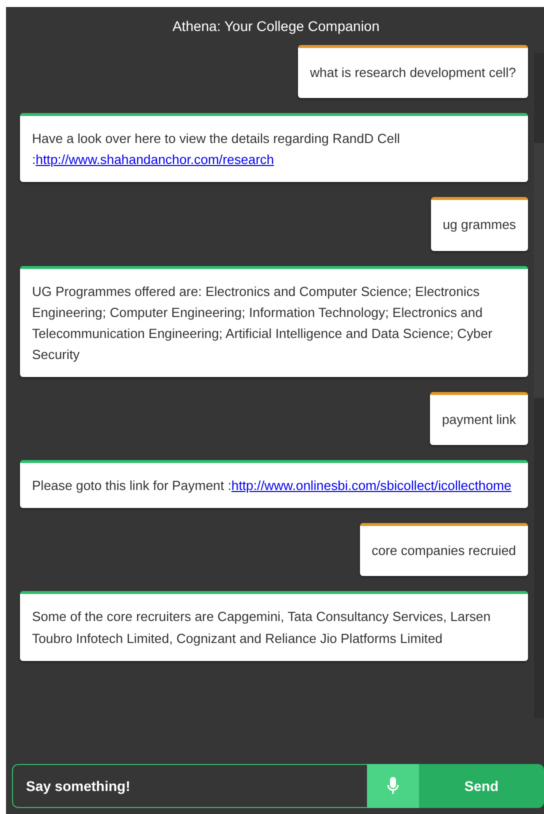 The height and width of the screenshot is (814, 544). What do you see at coordinates (274, 626) in the screenshot?
I see `bot-message: Some of the core recruiters are Capgemini, Tata Consultancy Services, Larsen Toubro Infotech Limited, Cognizant and Reliance Jio Platforms Limited` at bounding box center [274, 626].